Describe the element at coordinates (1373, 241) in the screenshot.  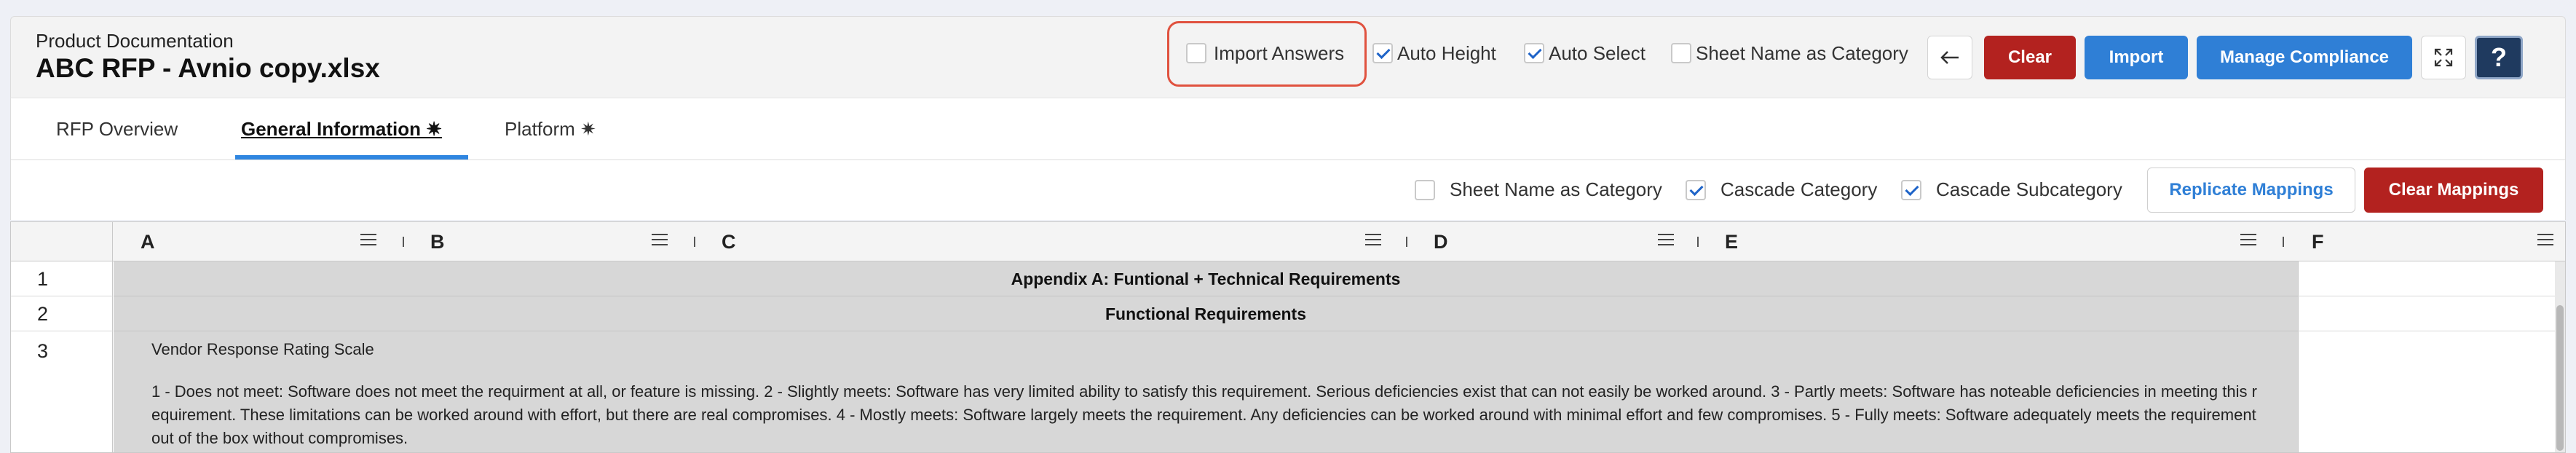
I see `column-c-menu-icon` at that location.